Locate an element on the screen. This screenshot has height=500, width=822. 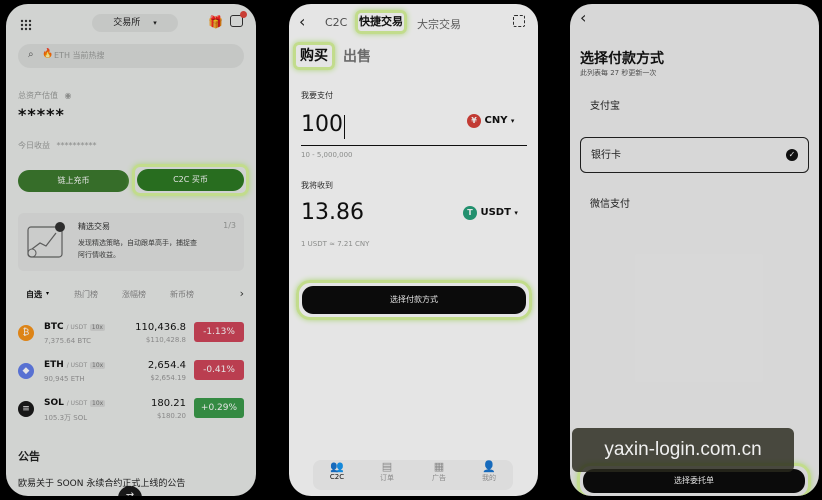
search-bar: ⌕ 🔥 ETH 当前热搜 is located at coordinates (131, 56).